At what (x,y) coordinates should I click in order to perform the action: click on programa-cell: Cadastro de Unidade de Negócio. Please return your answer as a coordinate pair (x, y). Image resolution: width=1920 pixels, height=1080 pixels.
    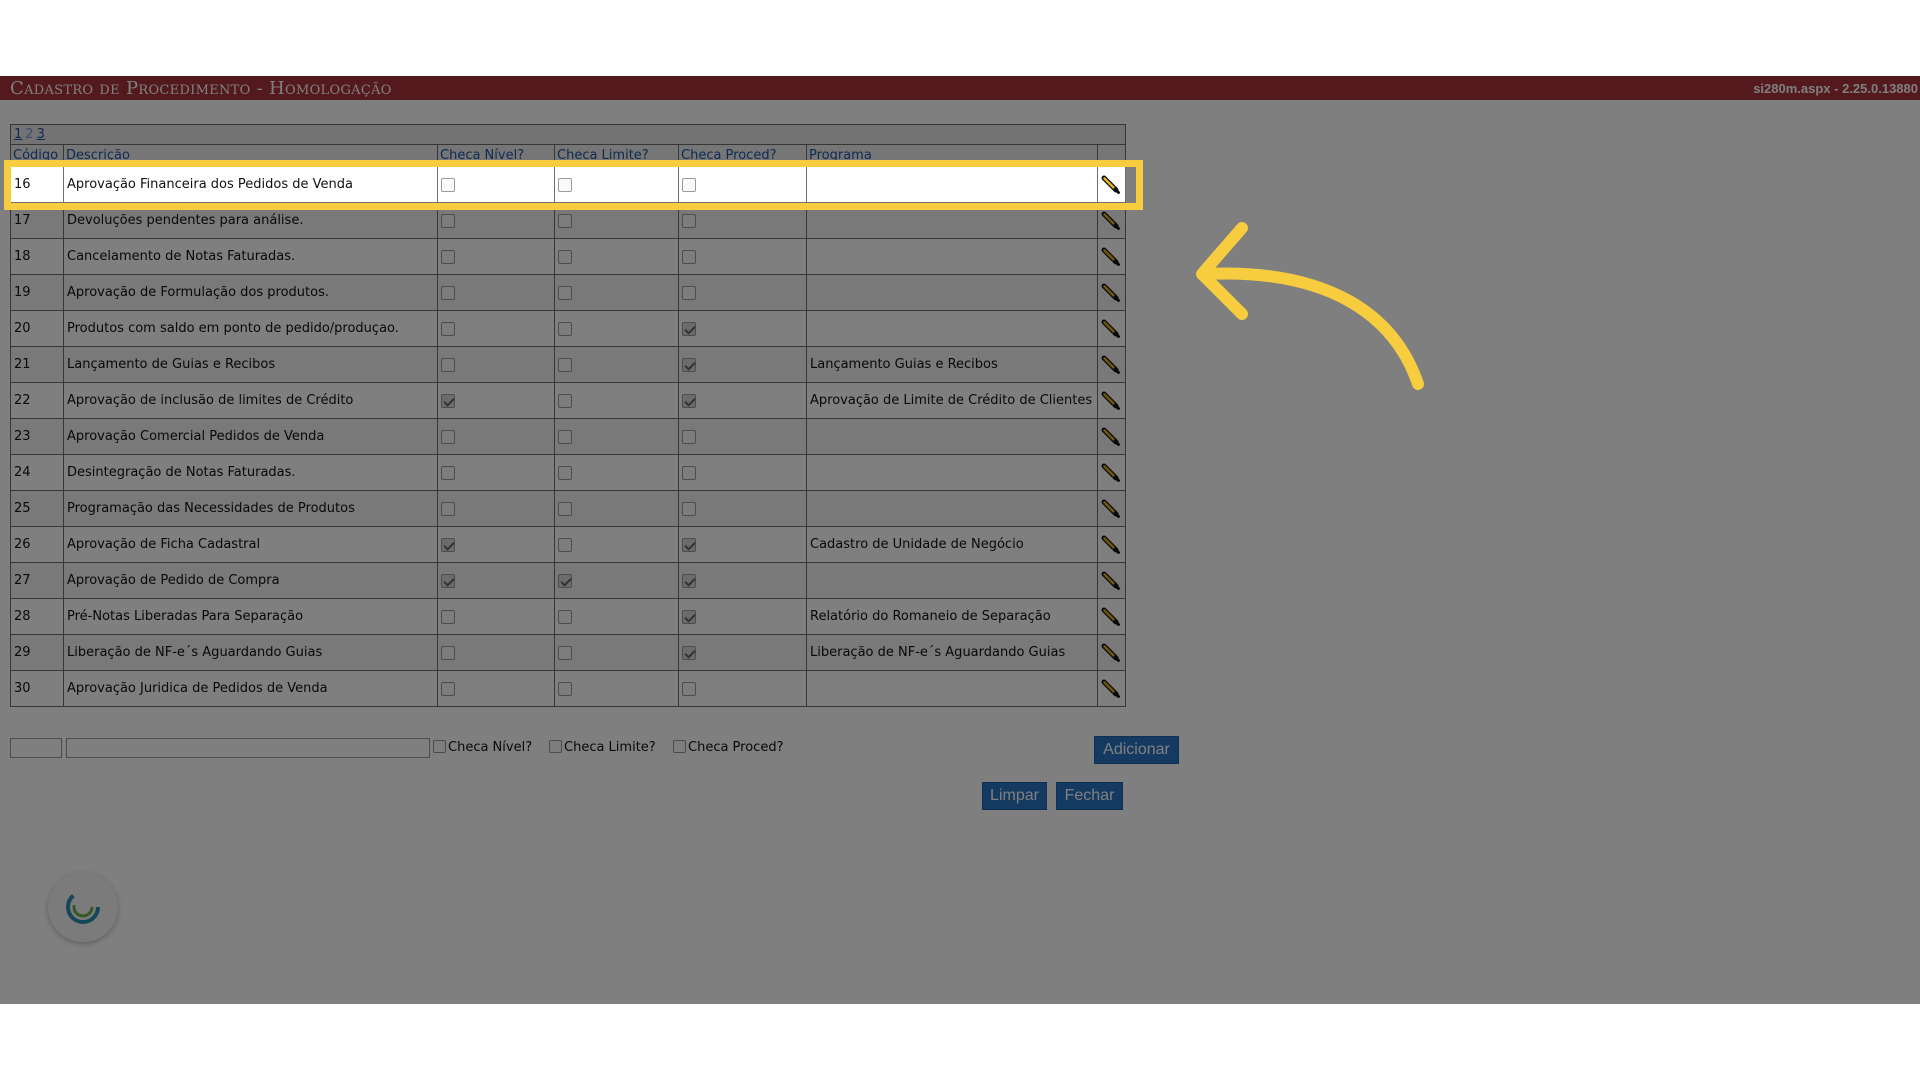
    Looking at the image, I should click on (952, 544).